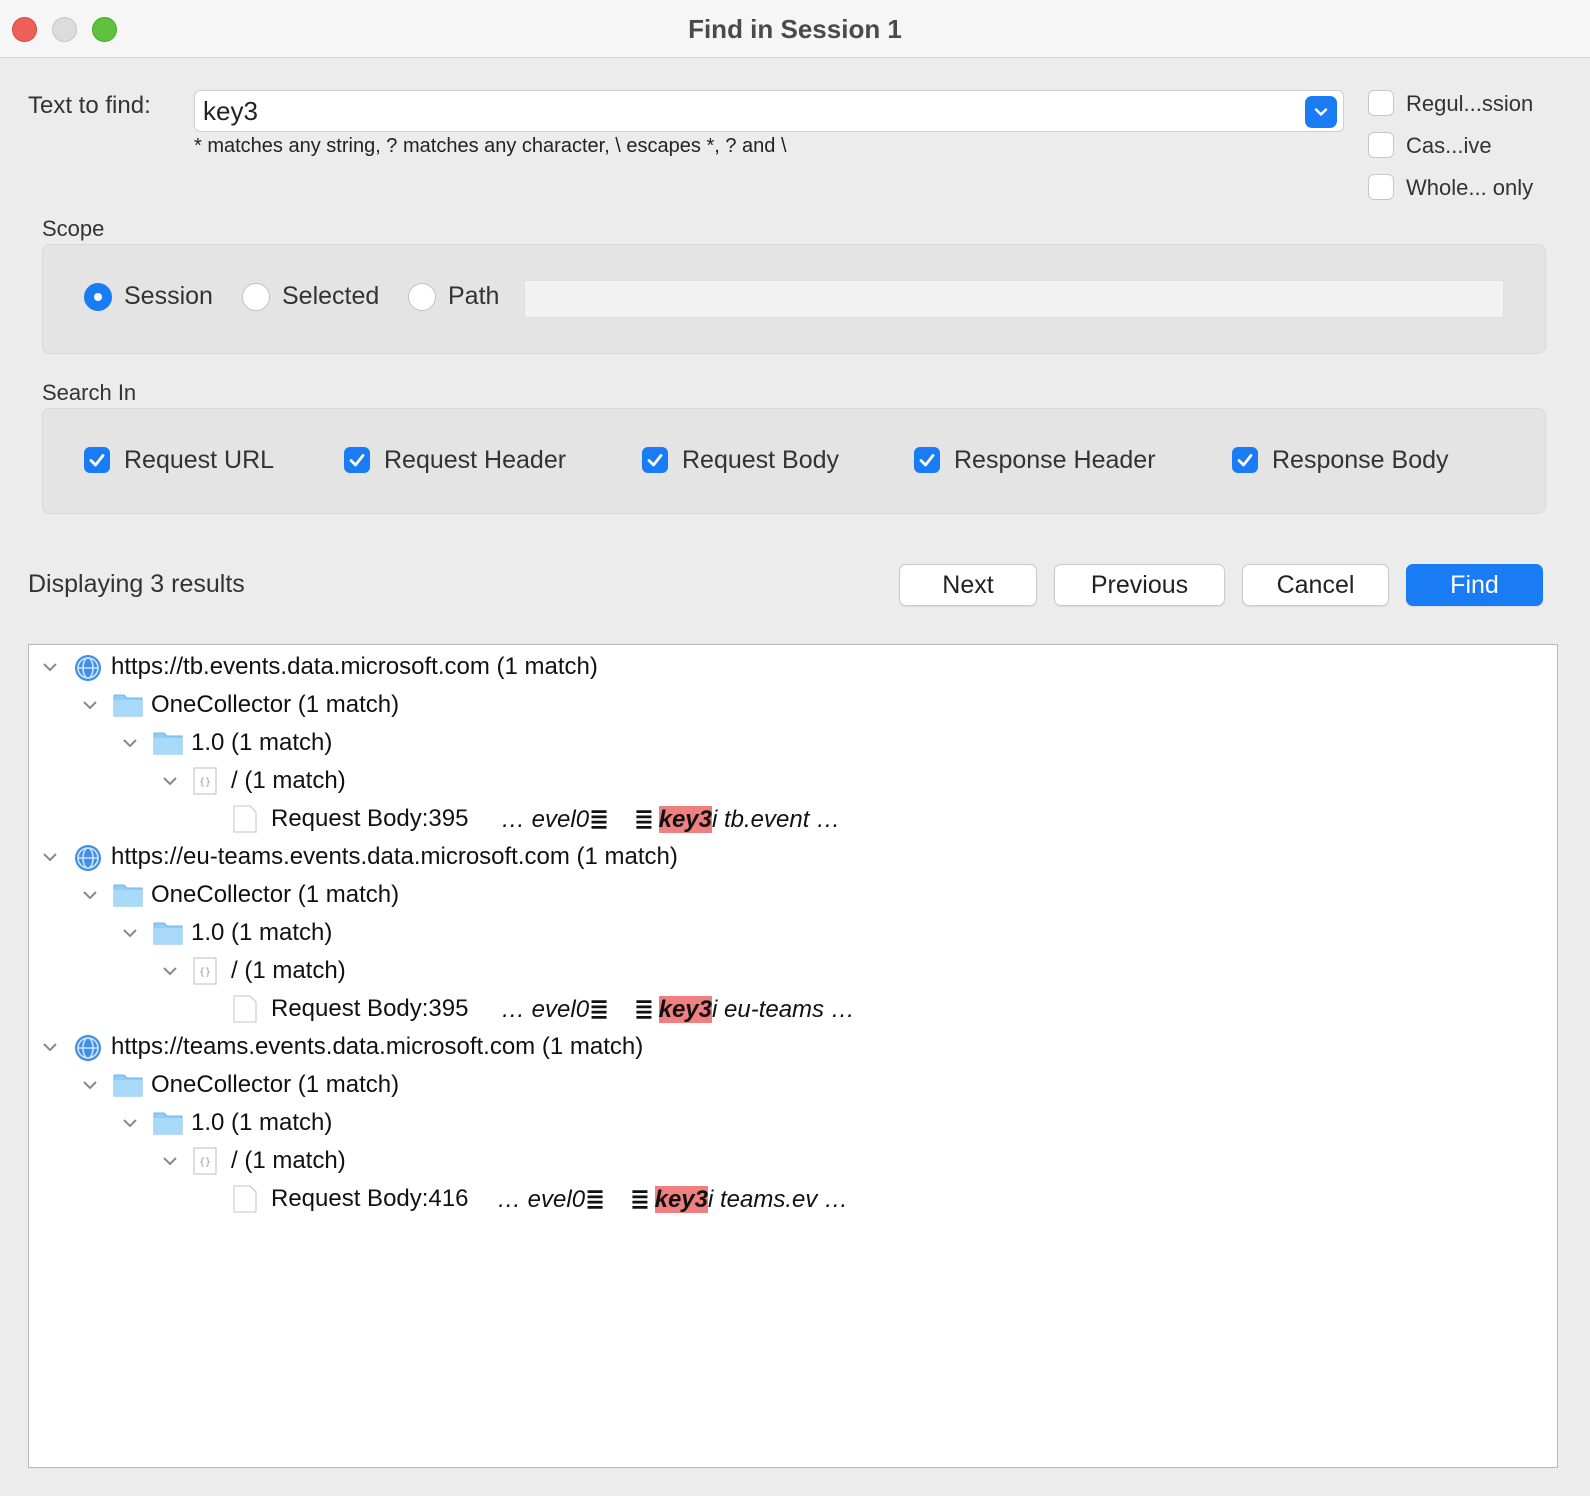  What do you see at coordinates (331, 296) in the screenshot?
I see `scope-selected-label: Selected` at bounding box center [331, 296].